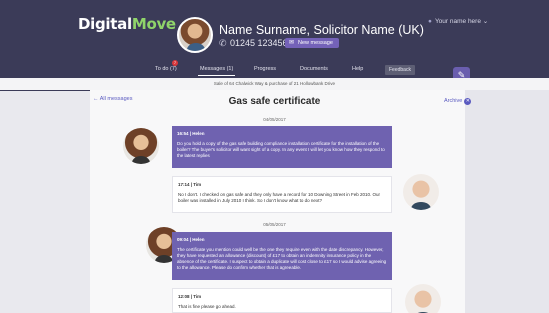 Image resolution: width=549 pixels, height=313 pixels. I want to click on tab-documents: Documents, so click(314, 69).